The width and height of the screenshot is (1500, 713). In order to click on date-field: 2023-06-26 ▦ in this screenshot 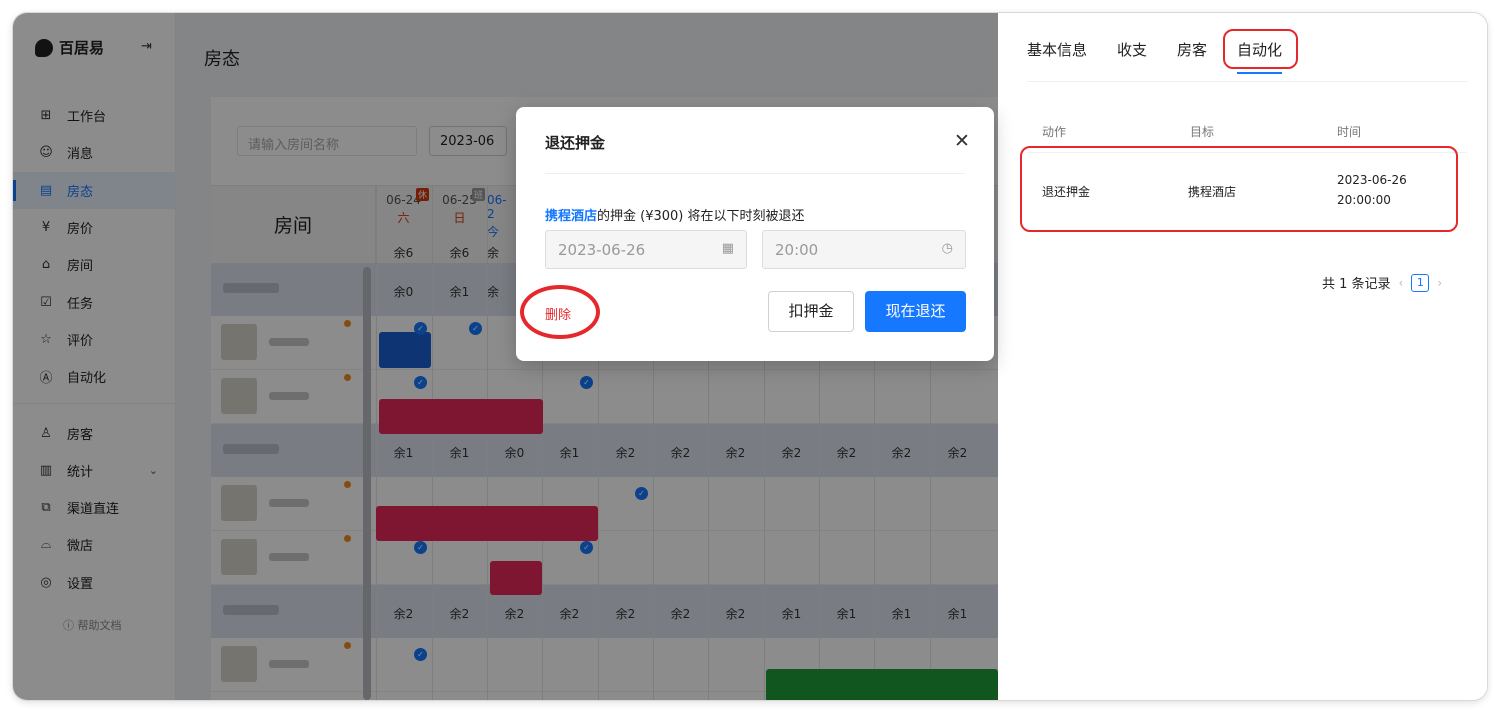, I will do `click(646, 249)`.